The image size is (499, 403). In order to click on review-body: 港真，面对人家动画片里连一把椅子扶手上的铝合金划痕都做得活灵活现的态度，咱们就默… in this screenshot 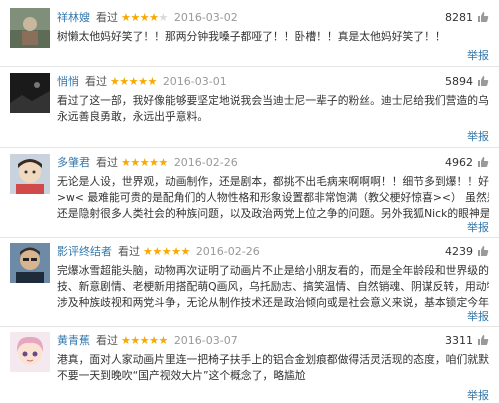, I will do `click(273, 368)`.